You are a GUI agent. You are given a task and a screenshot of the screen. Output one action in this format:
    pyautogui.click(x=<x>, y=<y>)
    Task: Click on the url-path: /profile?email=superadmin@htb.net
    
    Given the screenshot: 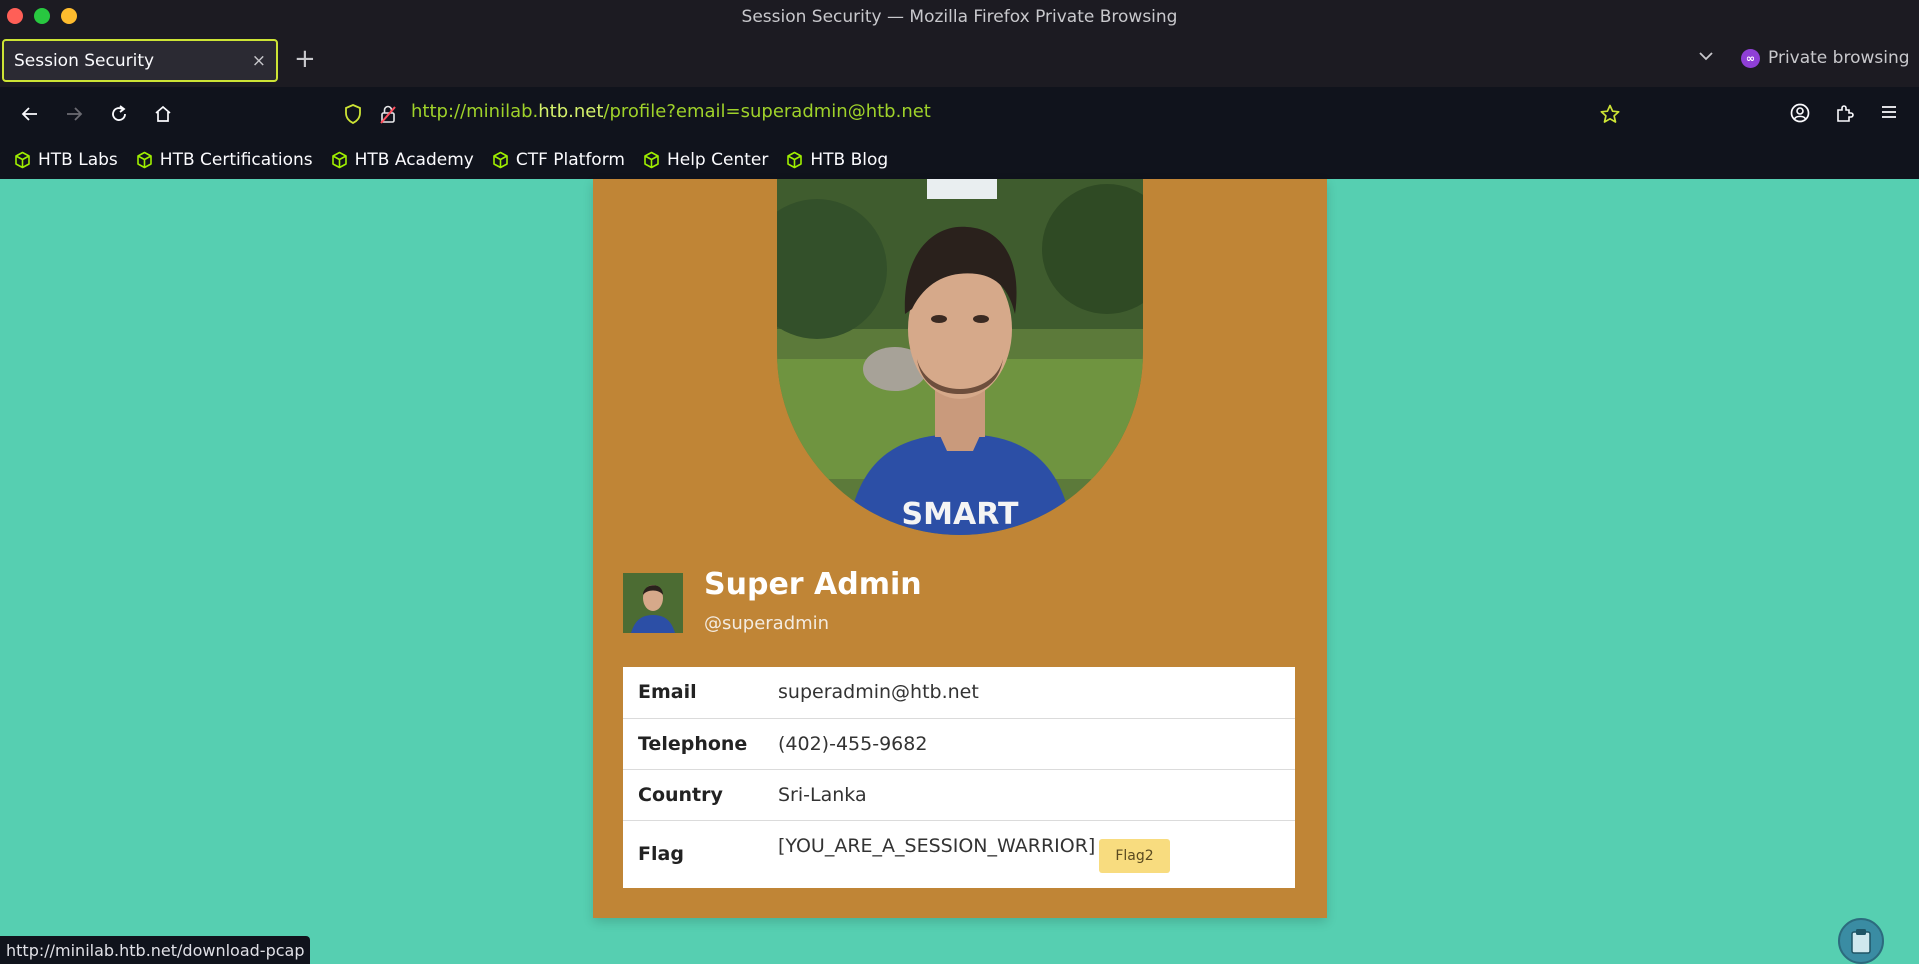 What is the action you would take?
    pyautogui.click(x=767, y=111)
    